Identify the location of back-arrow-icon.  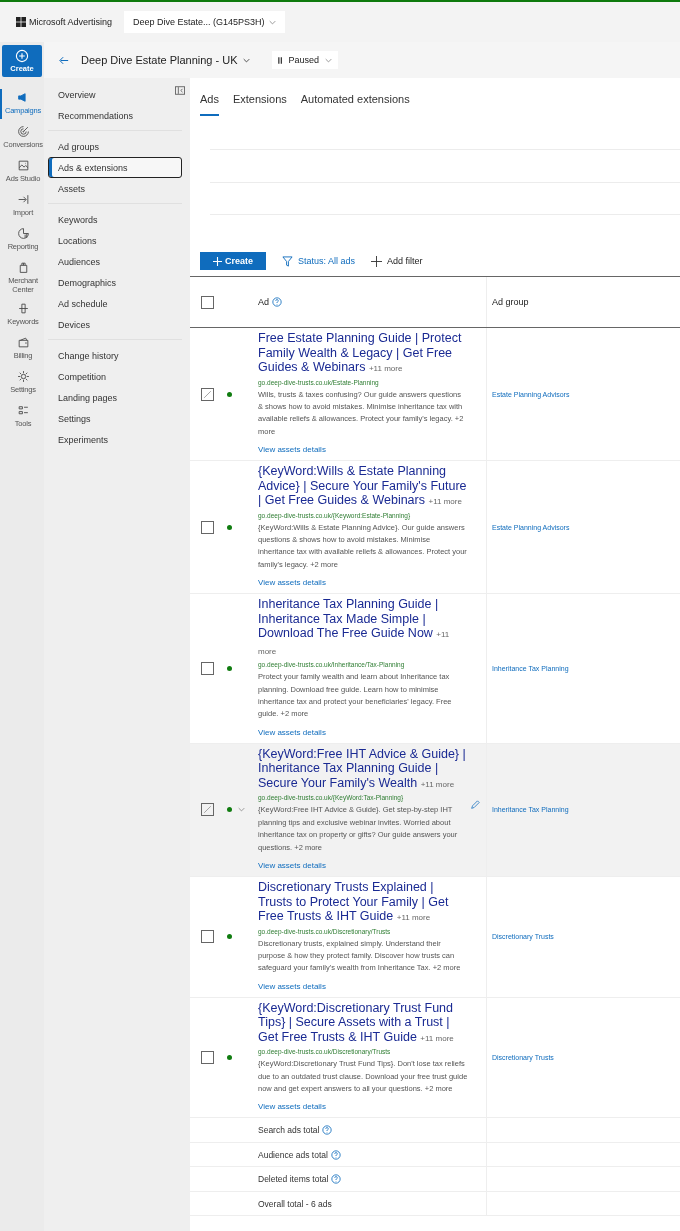
(64, 60).